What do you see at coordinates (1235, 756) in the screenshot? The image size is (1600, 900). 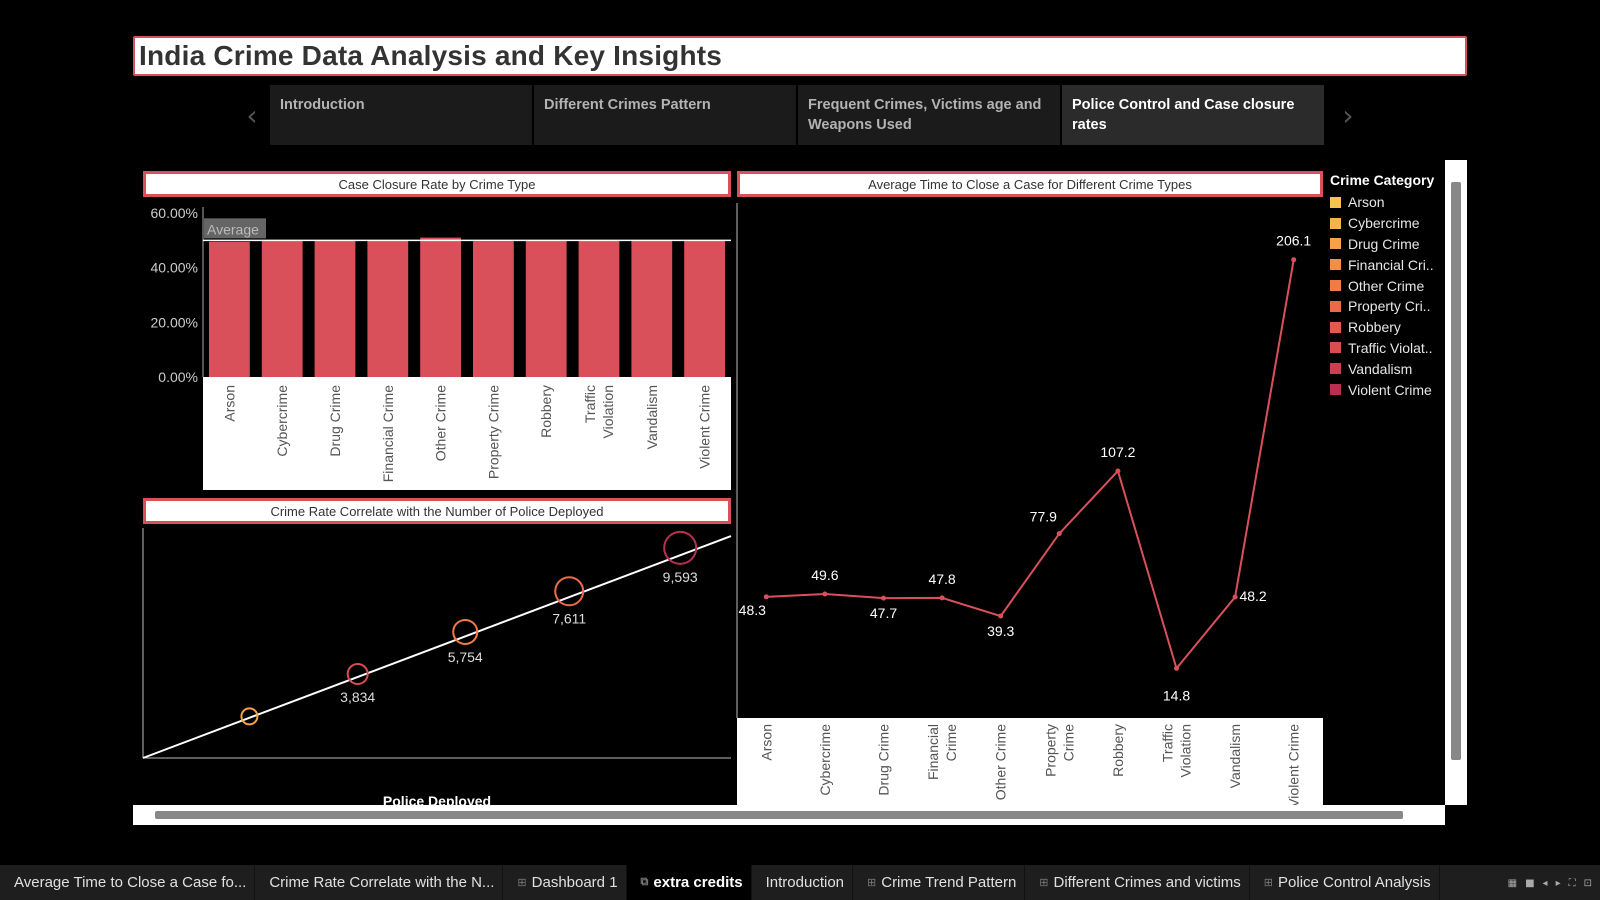 I see `line-x-tick-label: Vandalism` at bounding box center [1235, 756].